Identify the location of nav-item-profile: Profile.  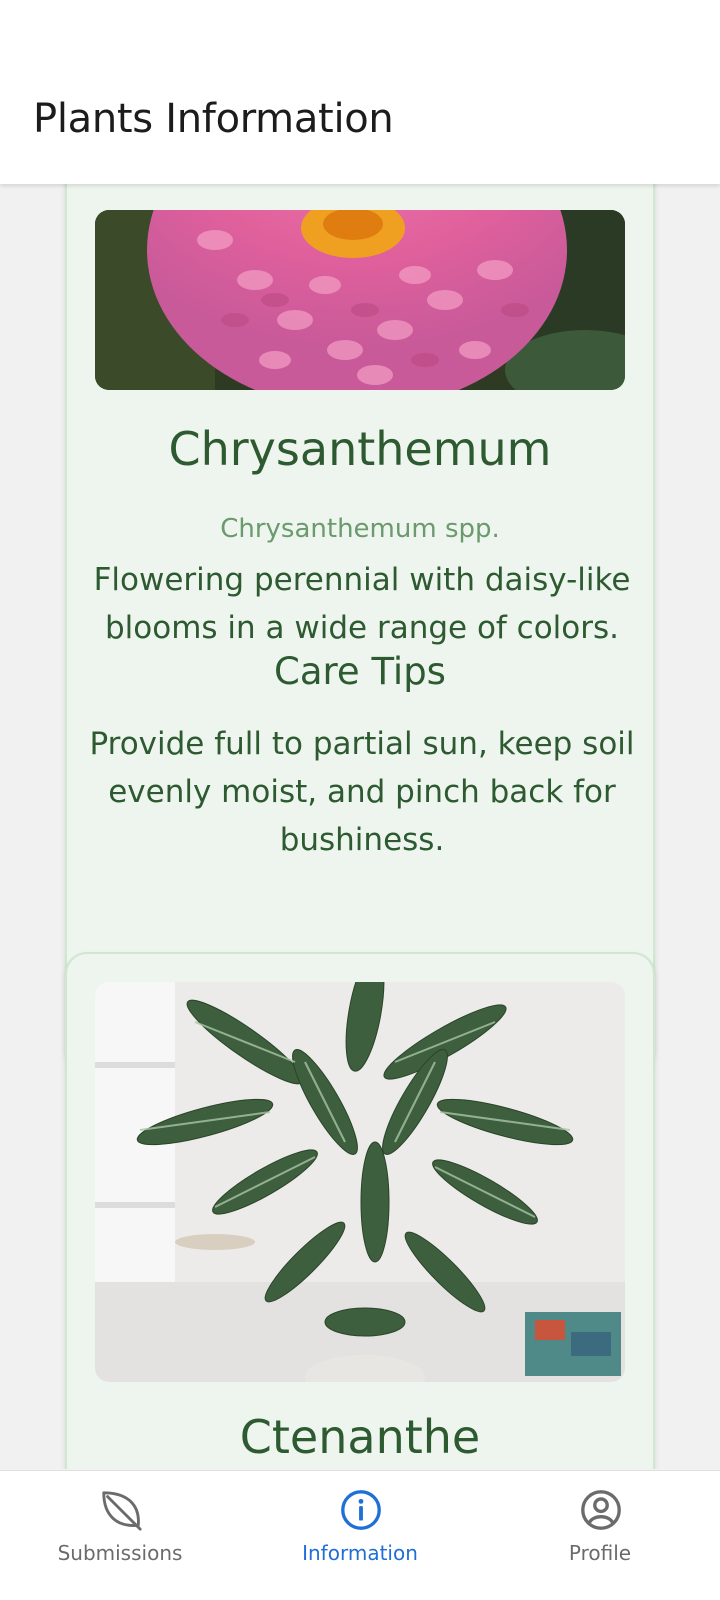
(600, 1535).